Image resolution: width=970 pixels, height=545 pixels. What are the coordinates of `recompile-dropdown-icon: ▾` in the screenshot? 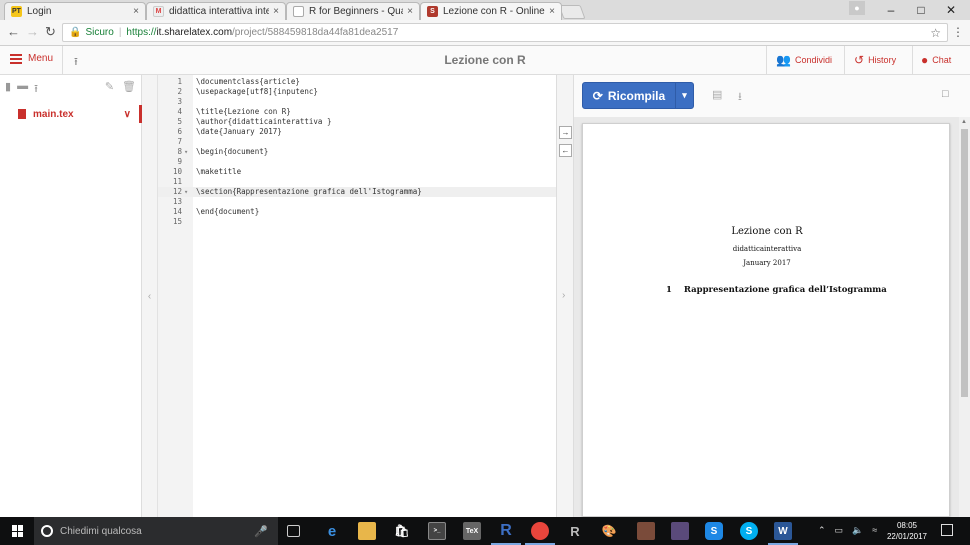 It's located at (684, 95).